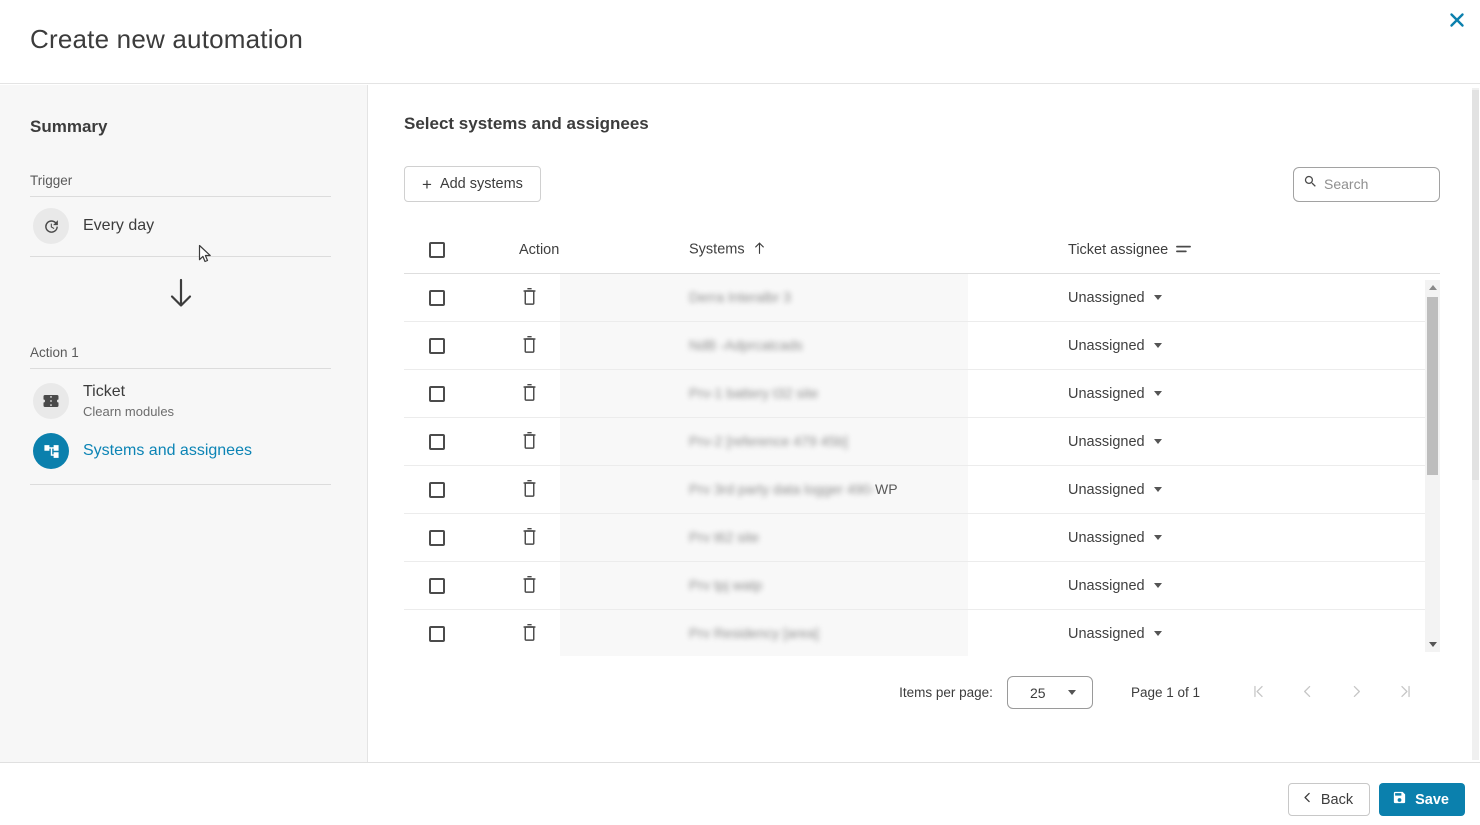  Describe the element at coordinates (1432, 386) in the screenshot. I see `scrollbar-thumb` at that location.